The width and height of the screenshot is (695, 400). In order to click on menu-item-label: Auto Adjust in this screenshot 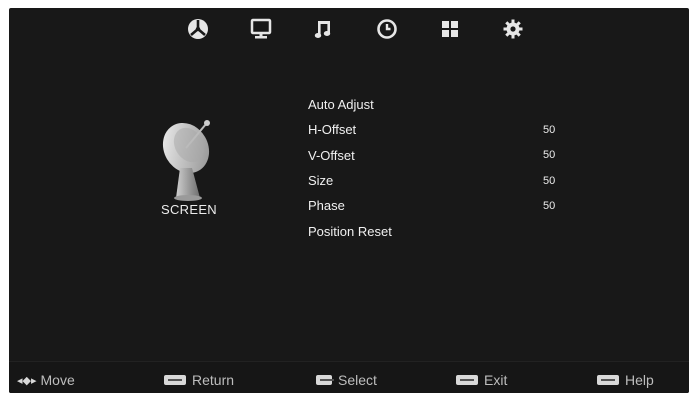, I will do `click(341, 105)`.